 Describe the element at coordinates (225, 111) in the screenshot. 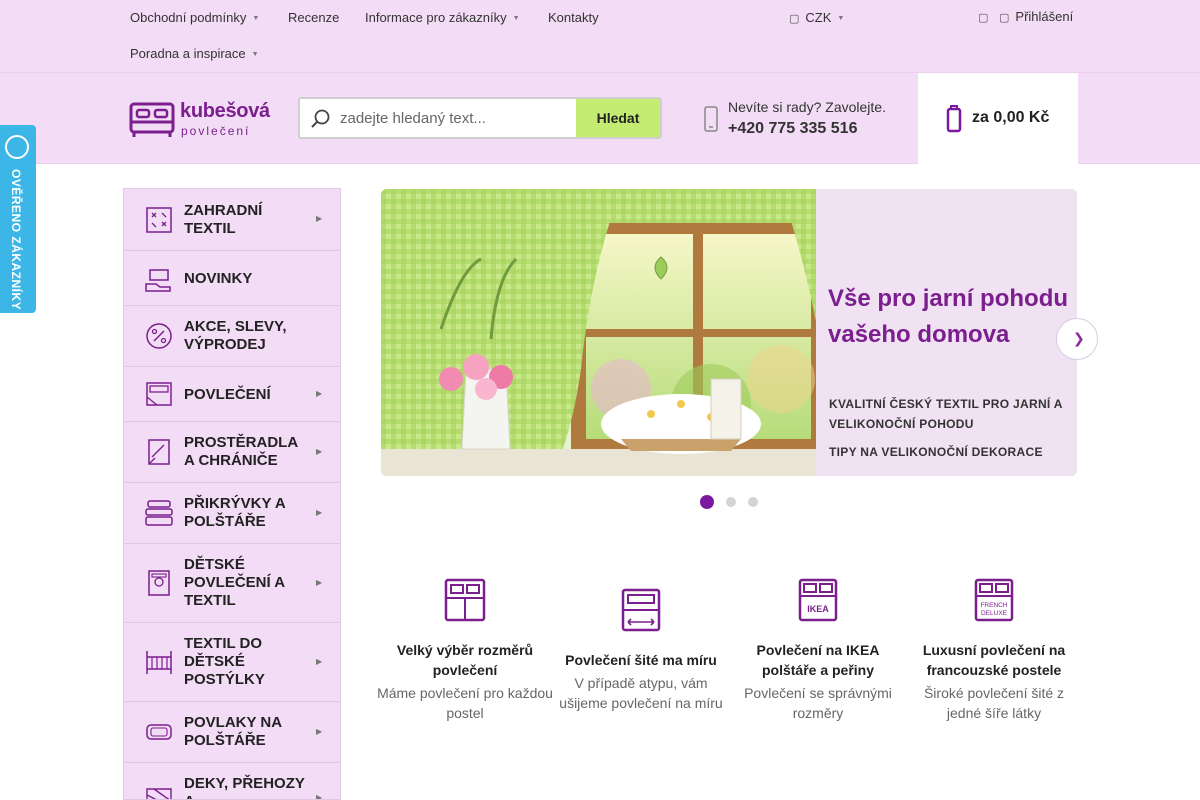

I see `logo-name: kubešová` at that location.